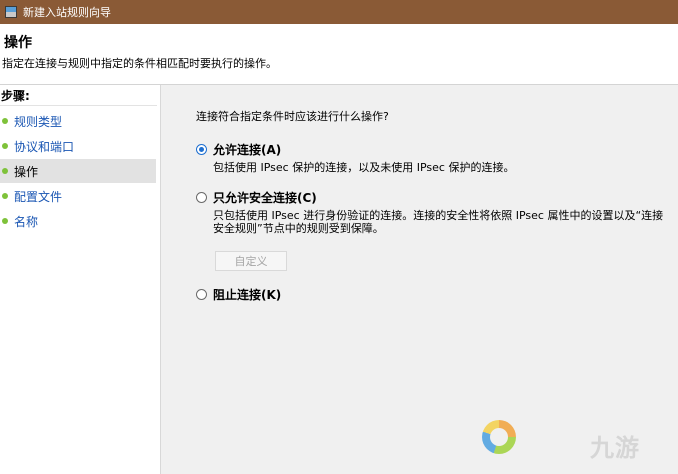  I want to click on watermark-logo-icon, so click(499, 437).